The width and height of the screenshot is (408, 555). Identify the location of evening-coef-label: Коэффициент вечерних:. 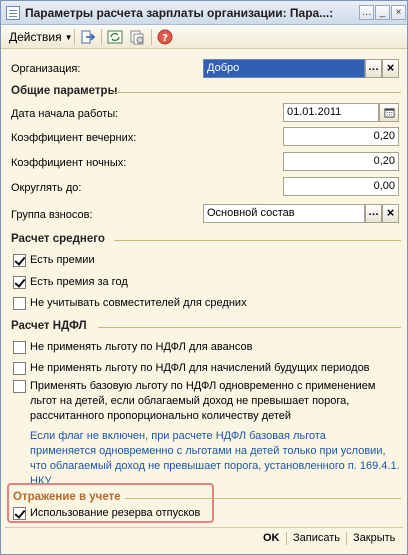
(74, 138).